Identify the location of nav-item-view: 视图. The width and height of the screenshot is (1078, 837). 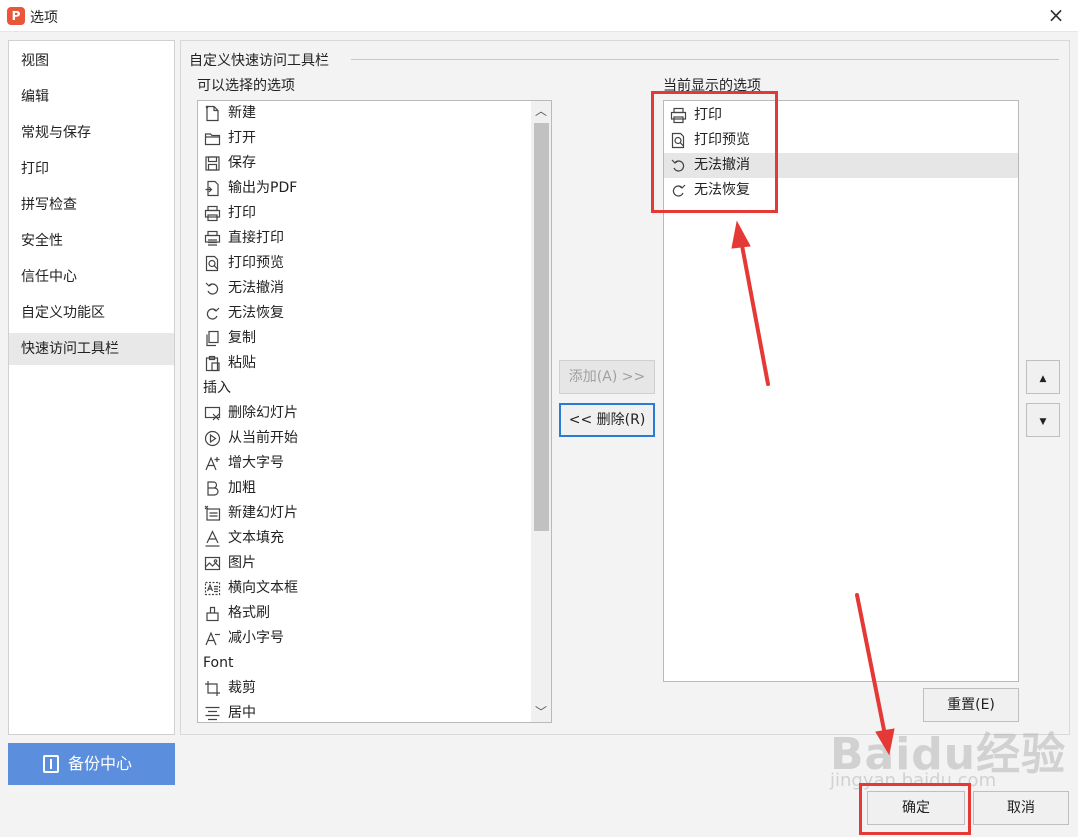
(91, 61).